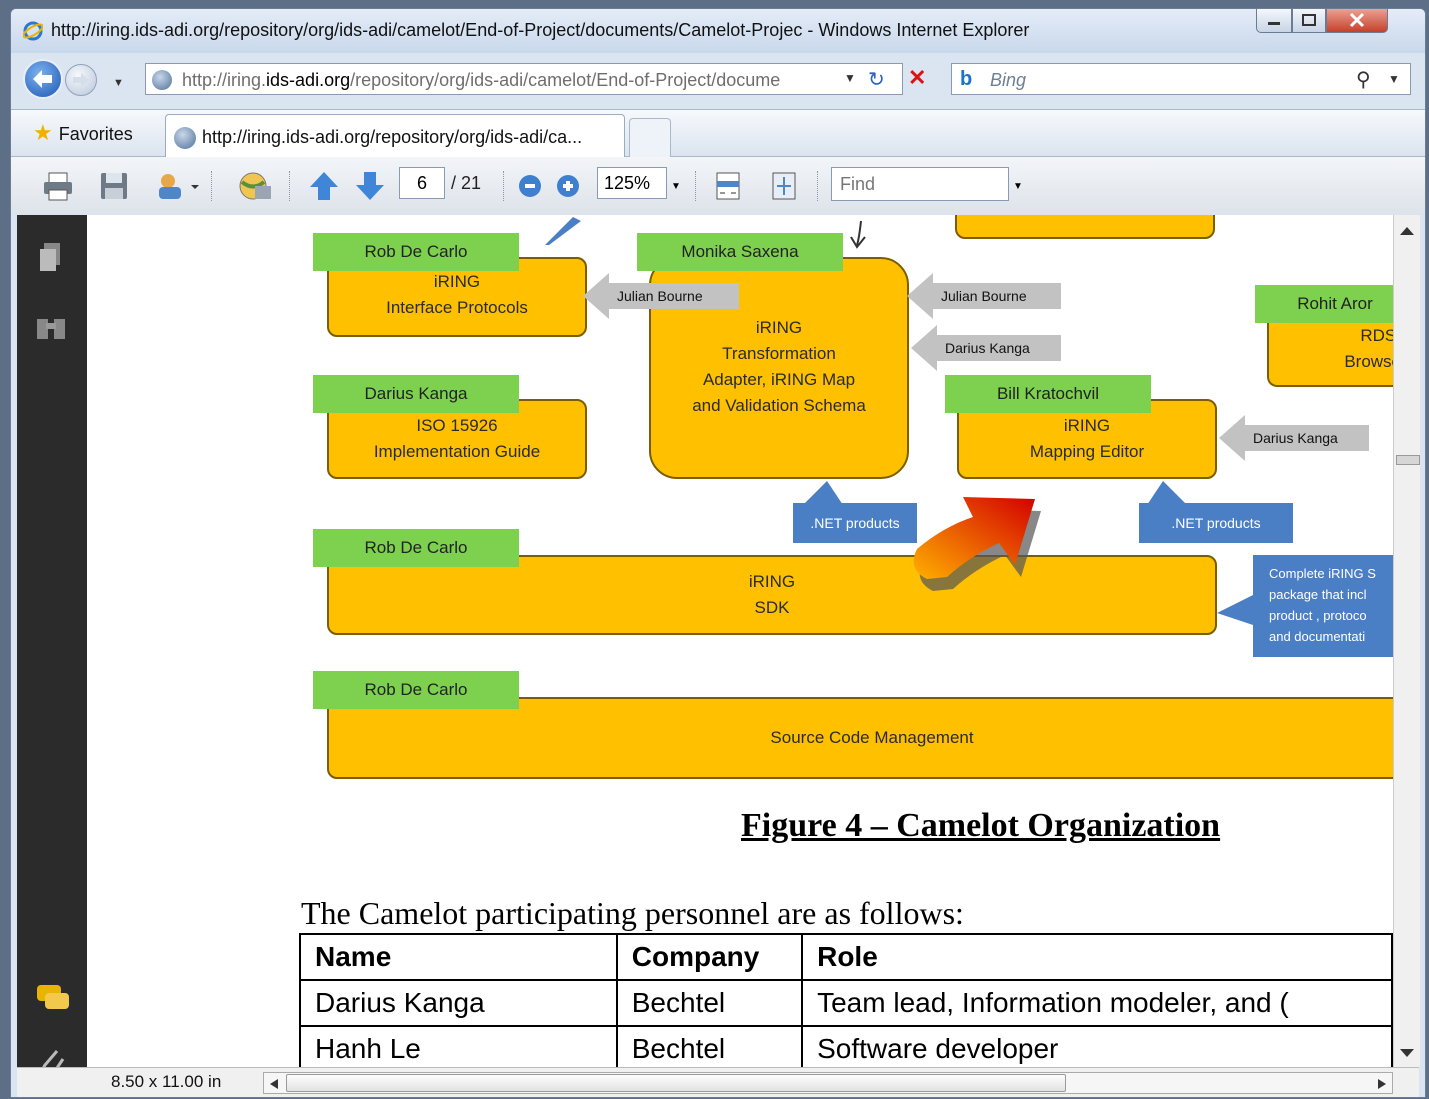  Describe the element at coordinates (676, 1083) in the screenshot. I see `horizontal-scroll-thumb` at that location.